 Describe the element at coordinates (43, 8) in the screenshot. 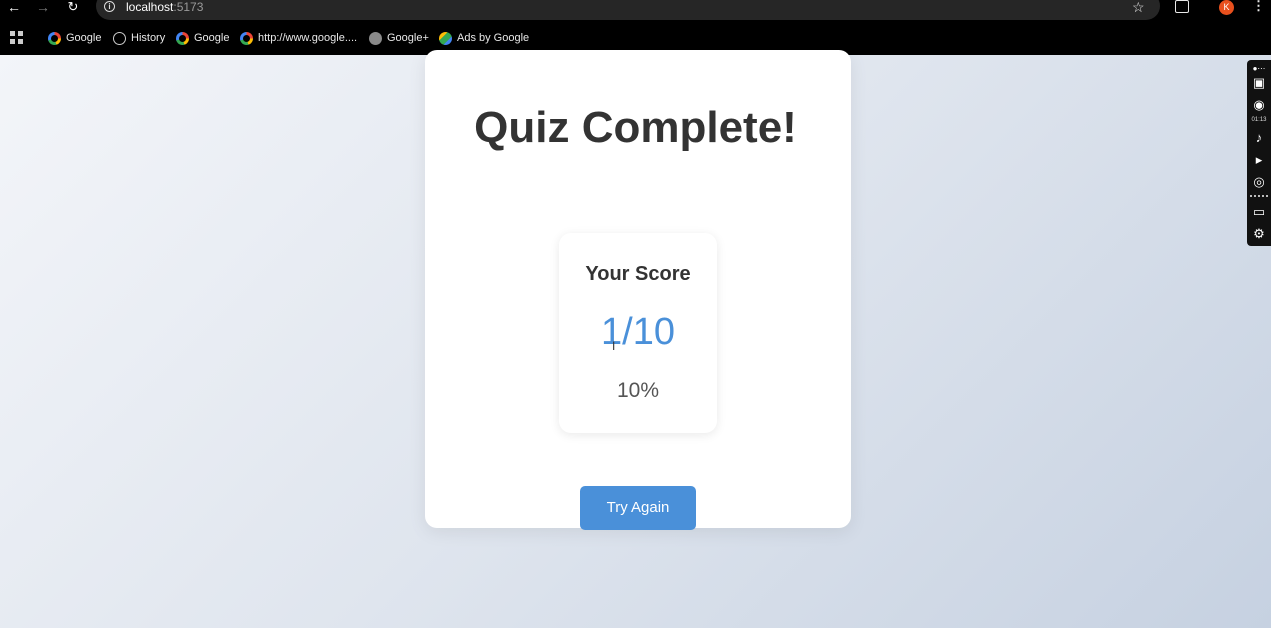

I see `forward-arrow-icon: →` at that location.